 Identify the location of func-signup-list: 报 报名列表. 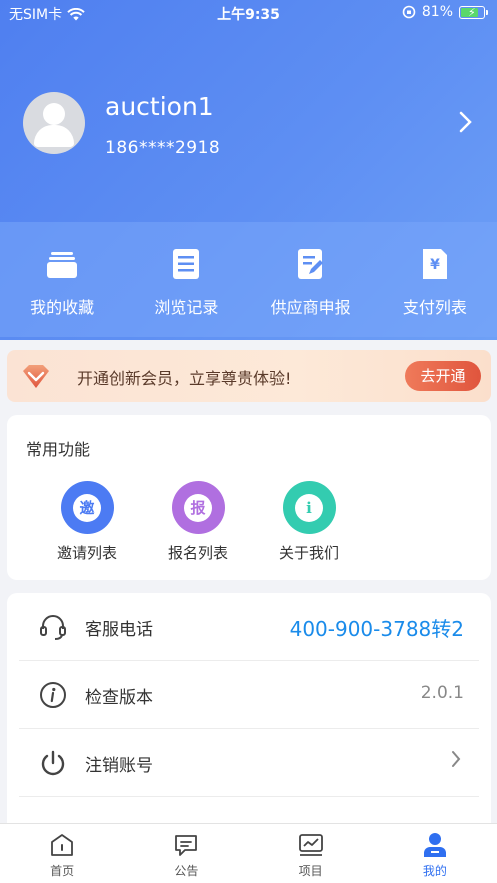
(198, 522).